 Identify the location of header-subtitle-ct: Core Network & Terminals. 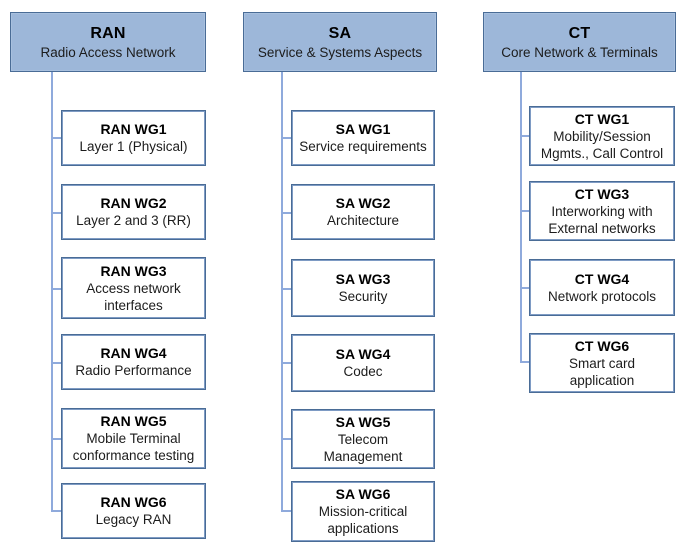
(579, 52).